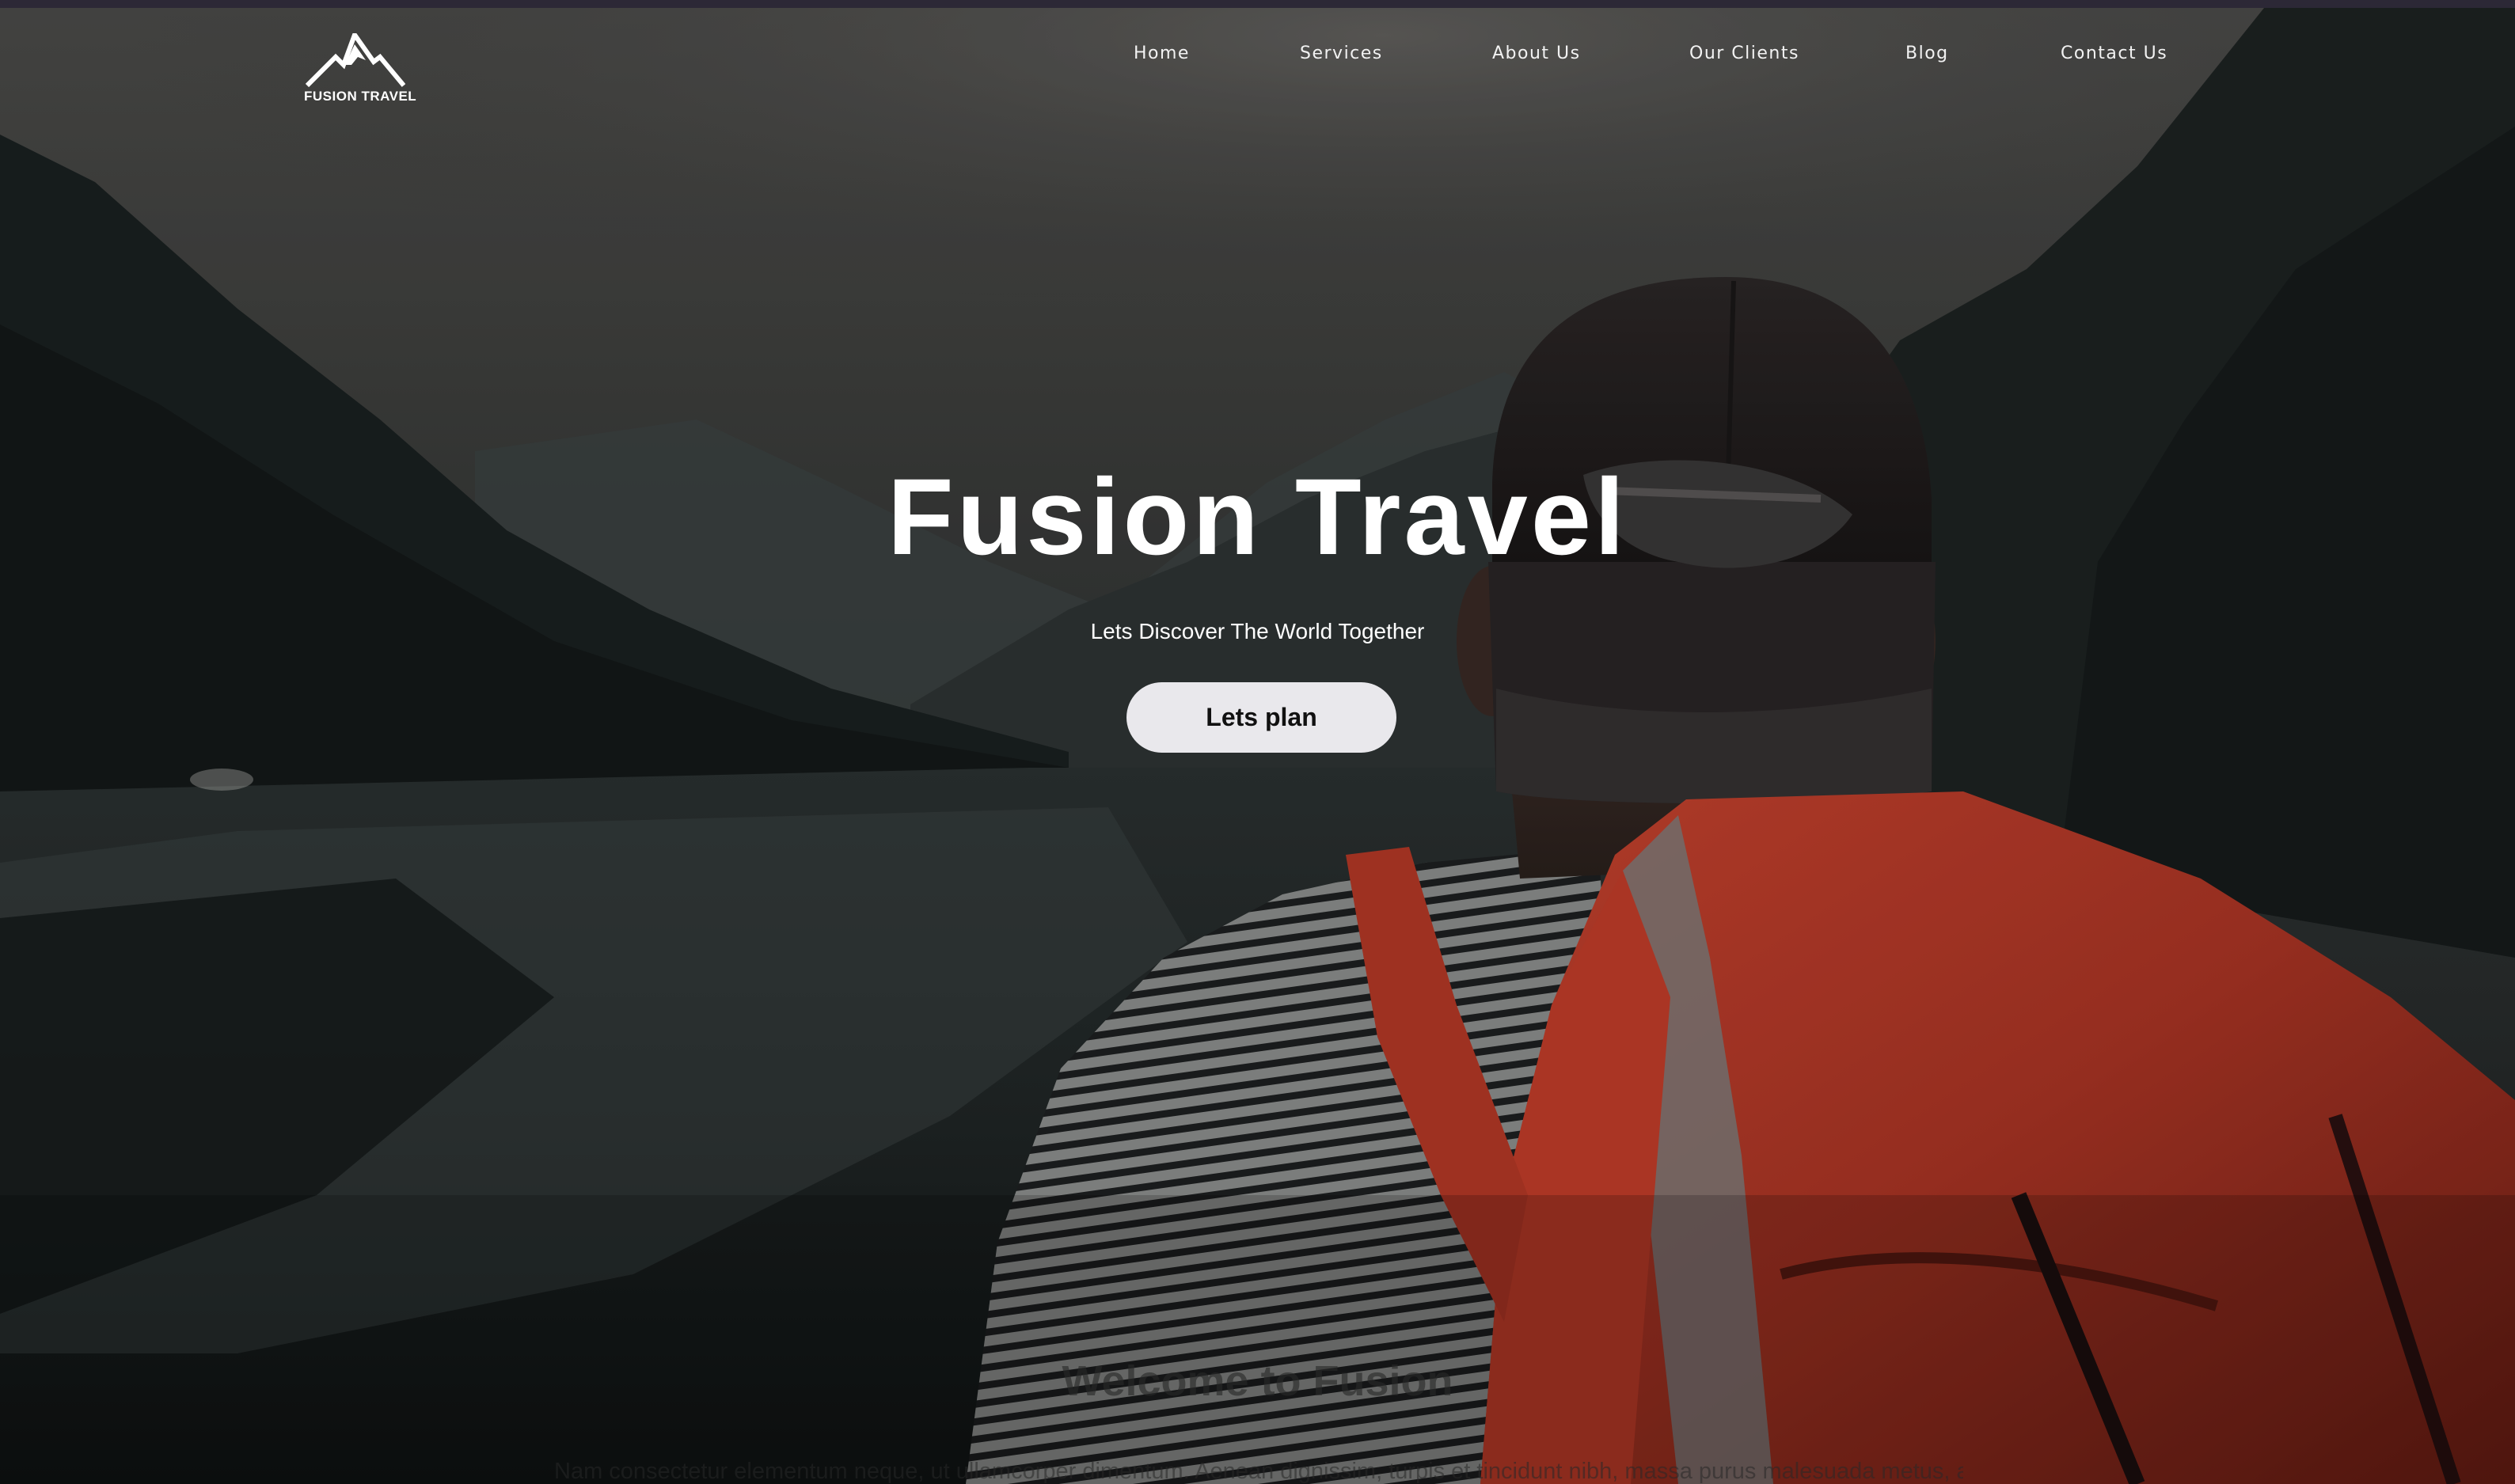 Image resolution: width=2515 pixels, height=1484 pixels. Describe the element at coordinates (1257, 4) in the screenshot. I see `browser-top-strip` at that location.